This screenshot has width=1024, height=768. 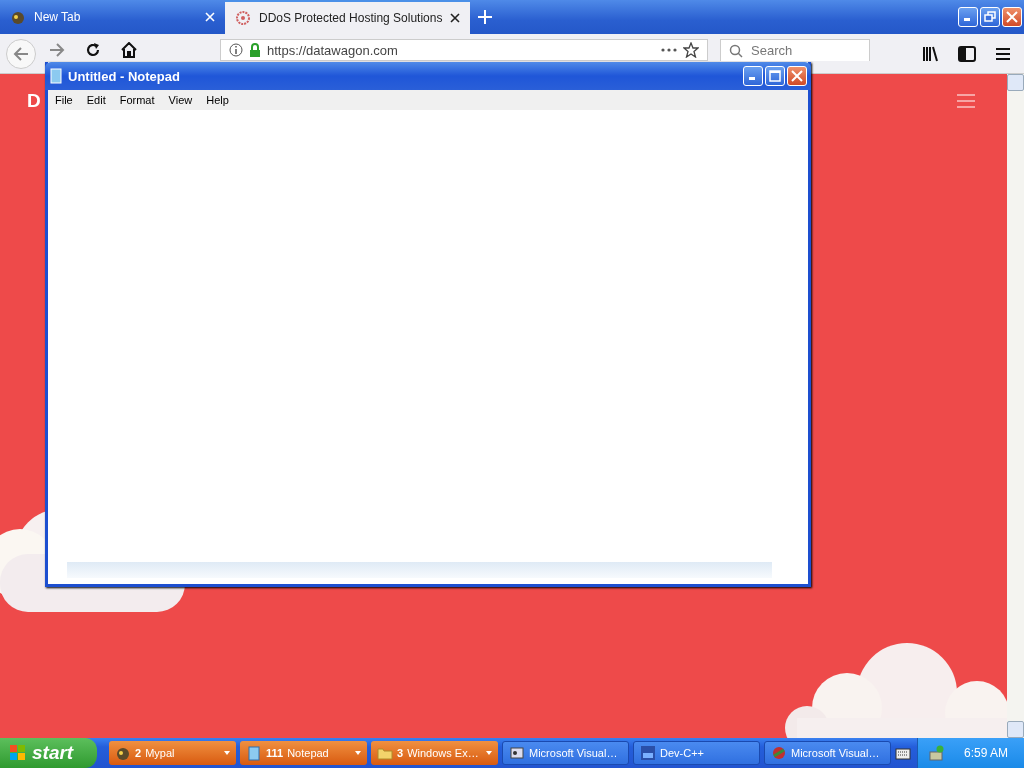 What do you see at coordinates (48, 753) in the screenshot?
I see `start-button: start` at bounding box center [48, 753].